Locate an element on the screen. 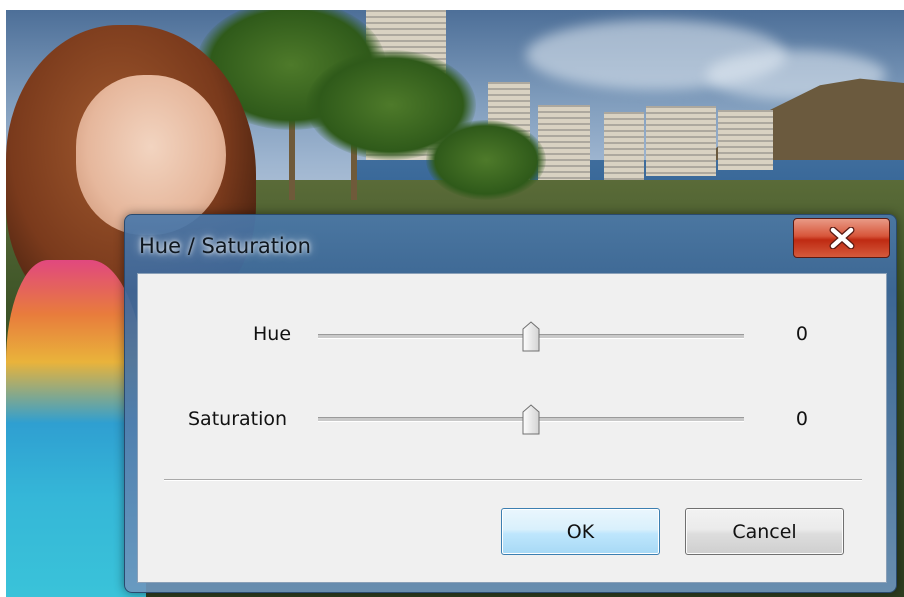  saturation-slider is located at coordinates (531, 420).